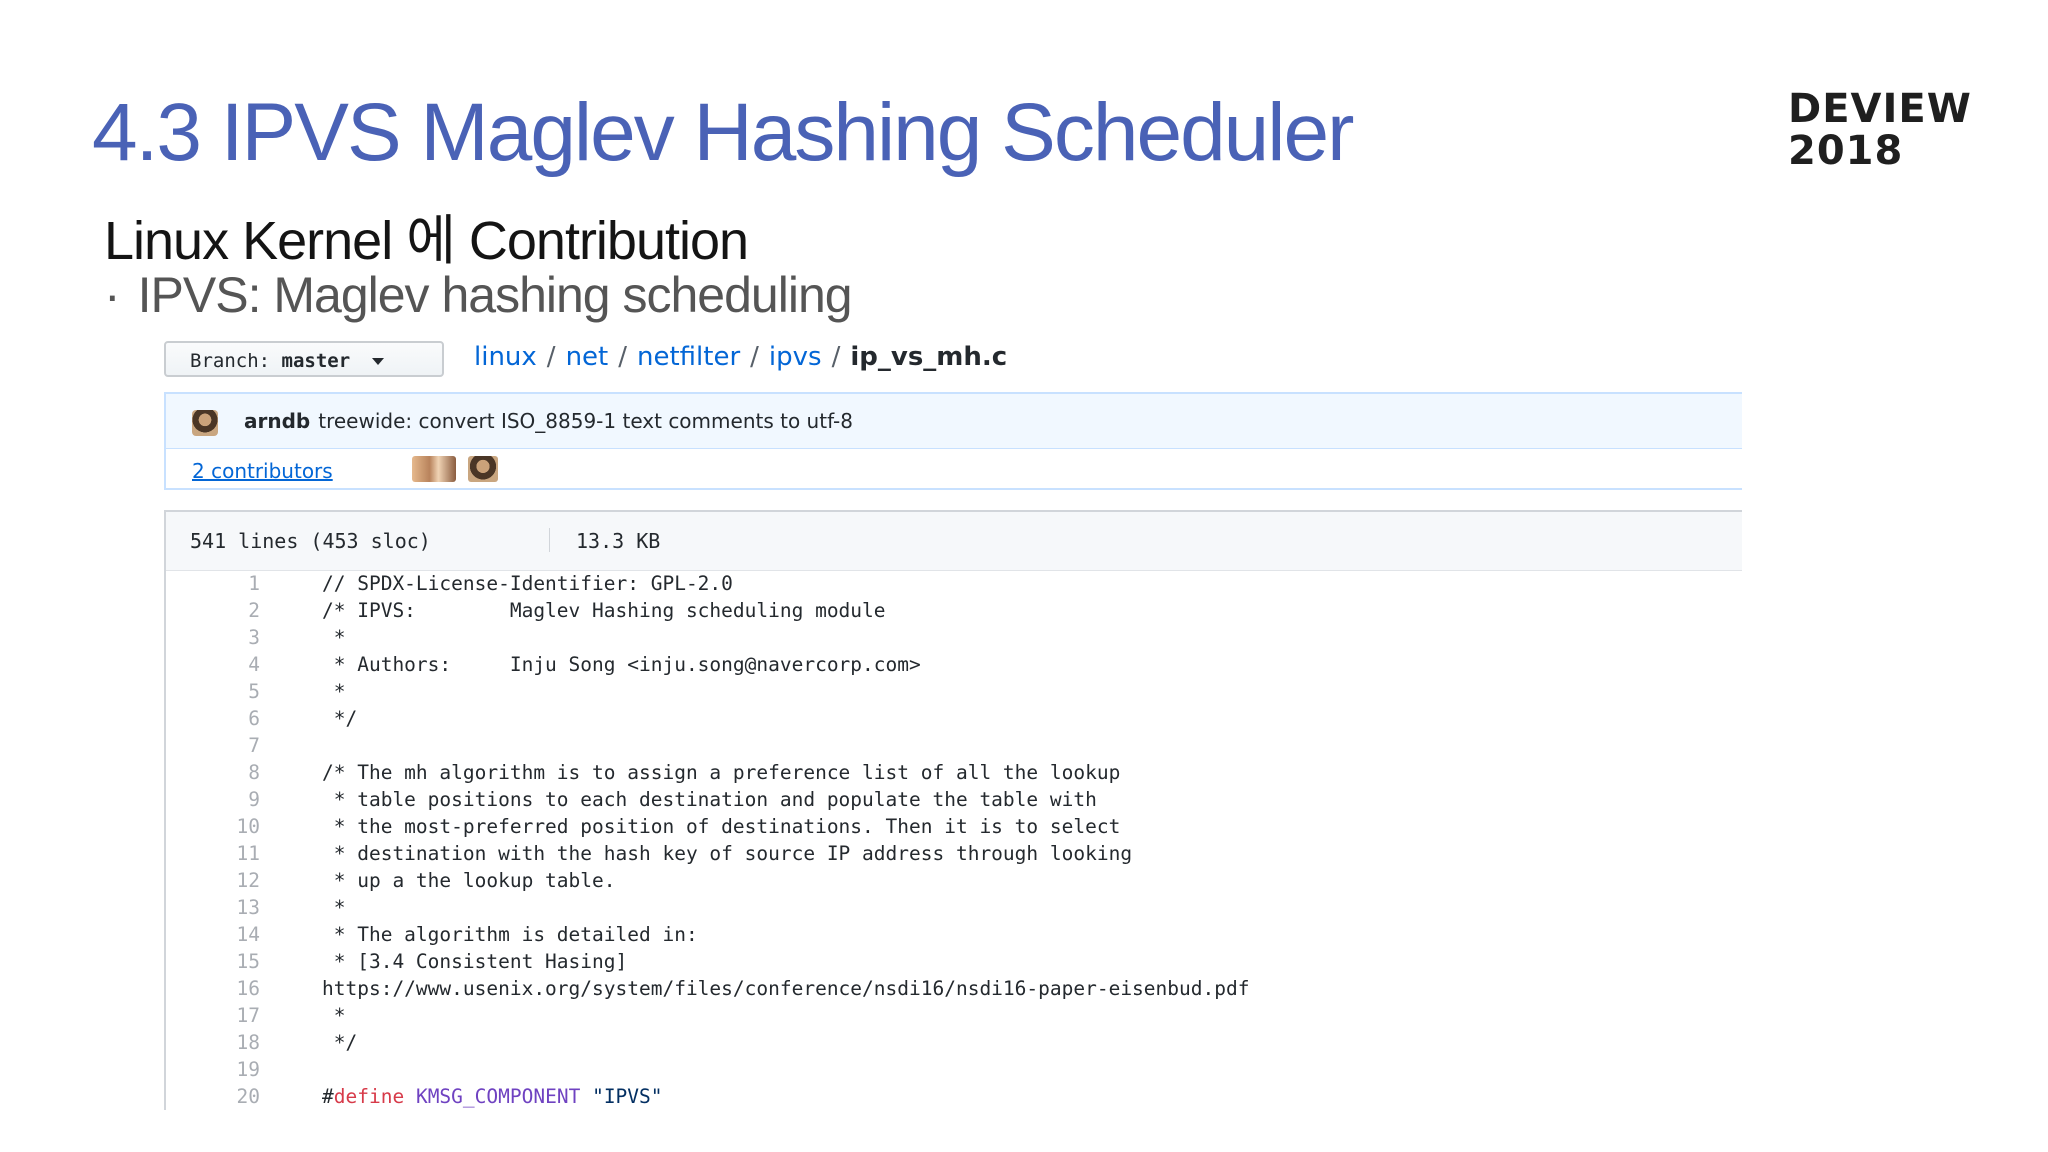 The width and height of the screenshot is (2048, 1152). I want to click on code-text: // SPDX-License-Identifier: GPL-2.0, so click(527, 583).